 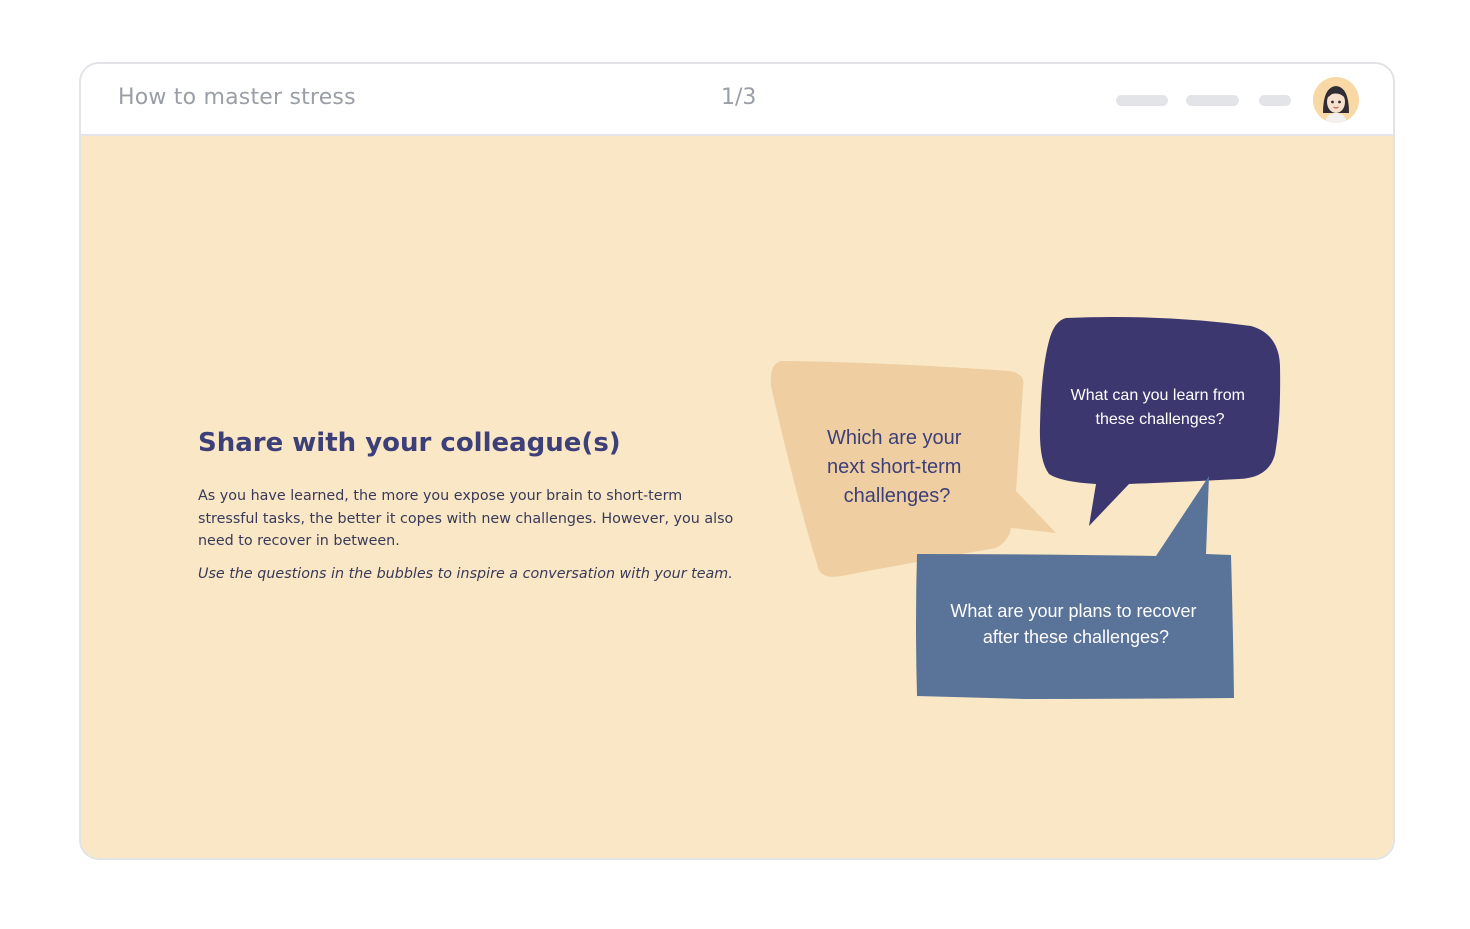 What do you see at coordinates (894, 467) in the screenshot?
I see `bubble-beige-line-2: next short-term` at bounding box center [894, 467].